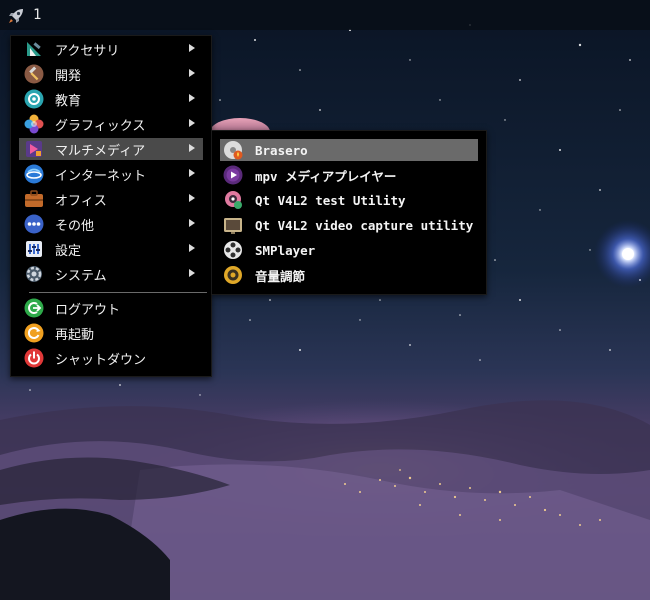  What do you see at coordinates (68, 101) in the screenshot?
I see `menu-item-label: 教育` at bounding box center [68, 101].